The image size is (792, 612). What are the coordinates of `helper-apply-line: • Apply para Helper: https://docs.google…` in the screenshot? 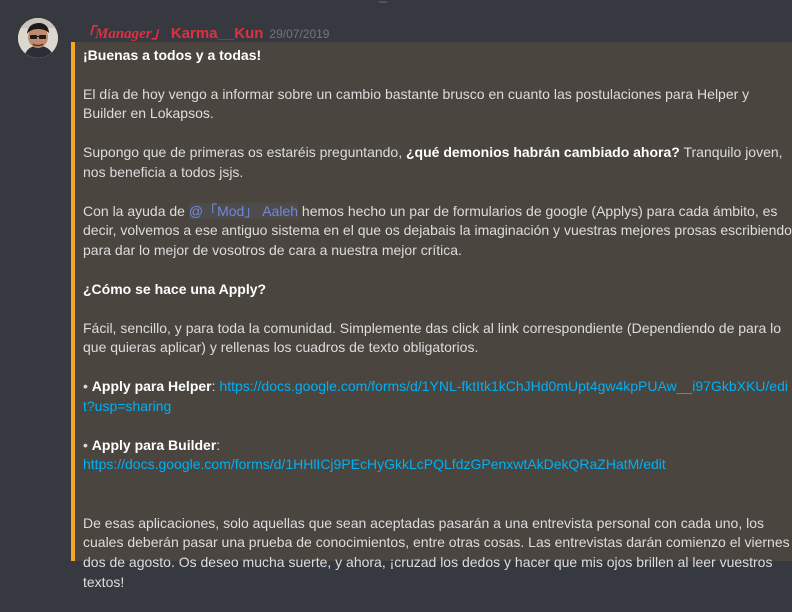 It's located at (437, 396).